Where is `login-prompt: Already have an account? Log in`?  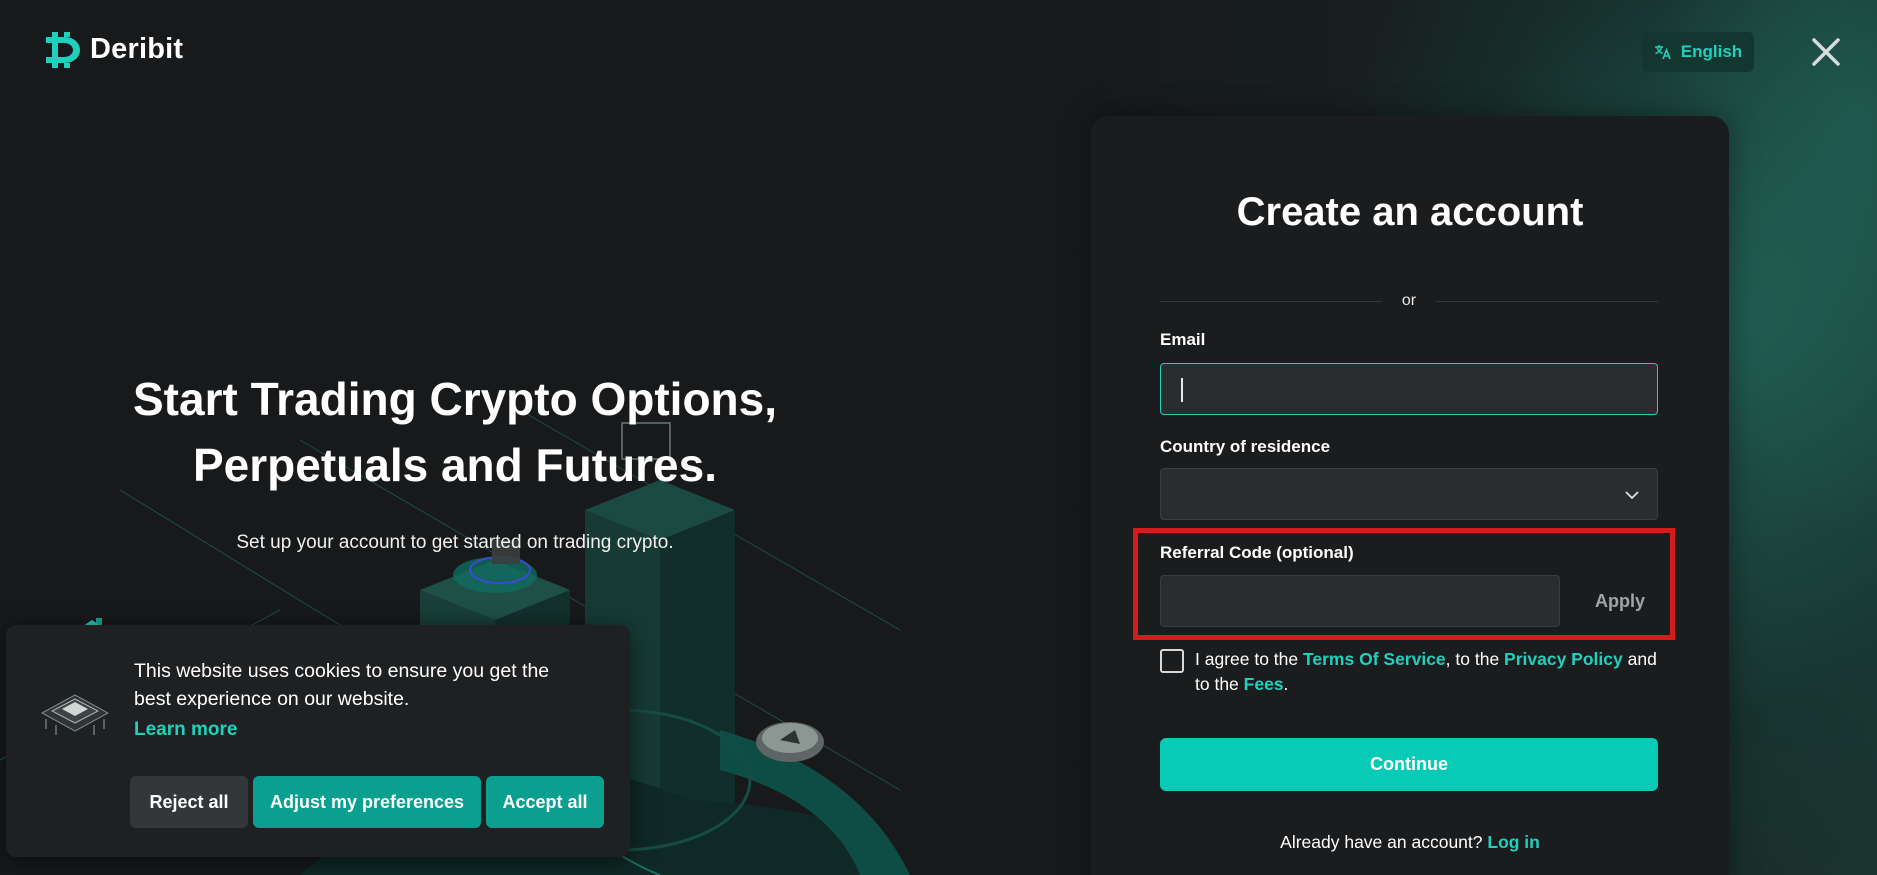 login-prompt: Already have an account? Log in is located at coordinates (1410, 842).